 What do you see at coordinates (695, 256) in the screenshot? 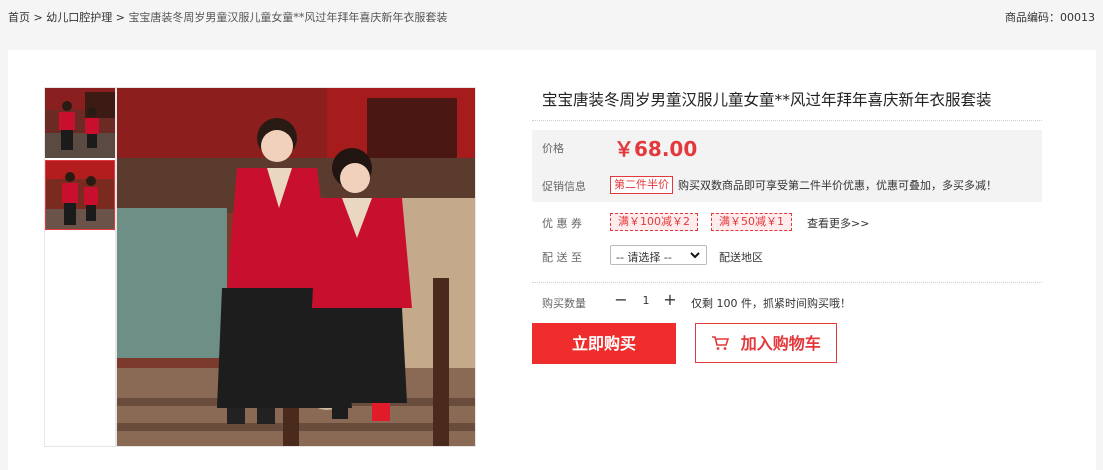
I see `chevron-down-icon` at bounding box center [695, 256].